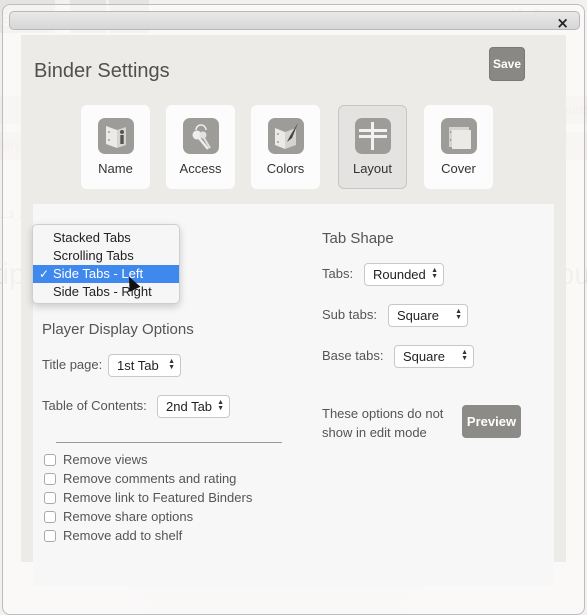 This screenshot has height=615, width=587. I want to click on dropdown-option-side-tabs-right: Side Tabs - Right, so click(106, 292).